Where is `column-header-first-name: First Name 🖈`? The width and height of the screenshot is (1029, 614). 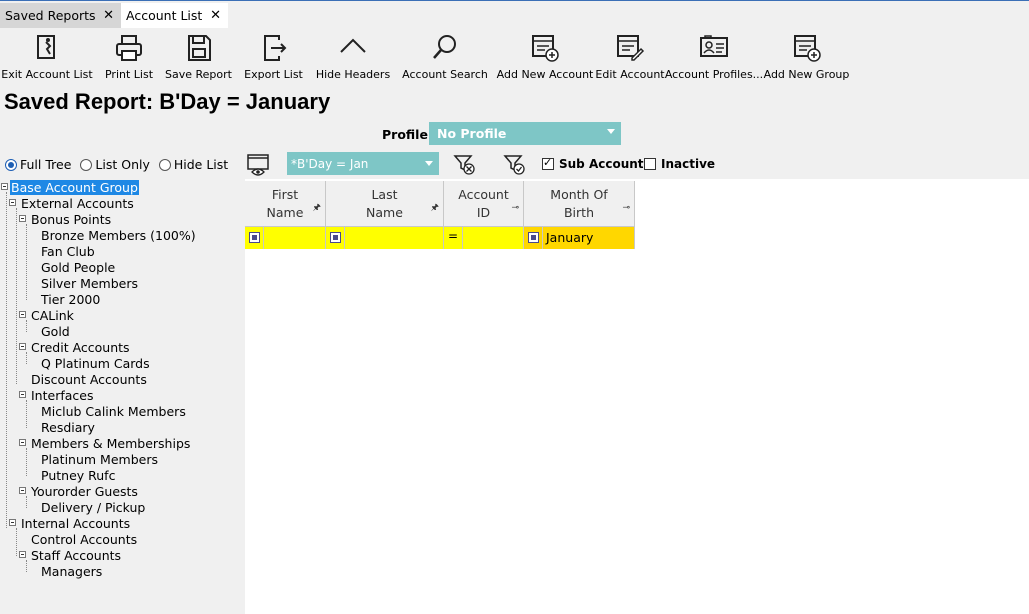
column-header-first-name: First Name 🖈 is located at coordinates (285, 204).